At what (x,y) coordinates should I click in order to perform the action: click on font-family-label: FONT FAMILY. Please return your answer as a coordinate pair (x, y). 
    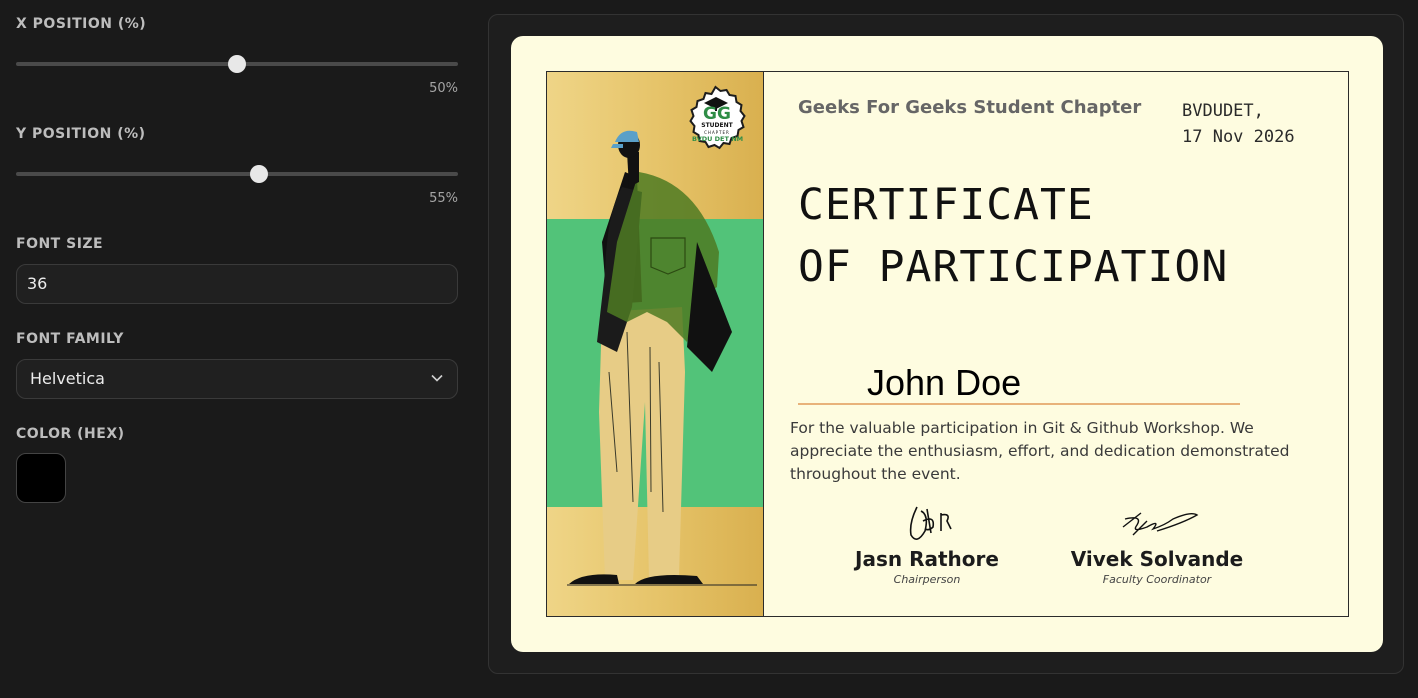
    Looking at the image, I should click on (70, 339).